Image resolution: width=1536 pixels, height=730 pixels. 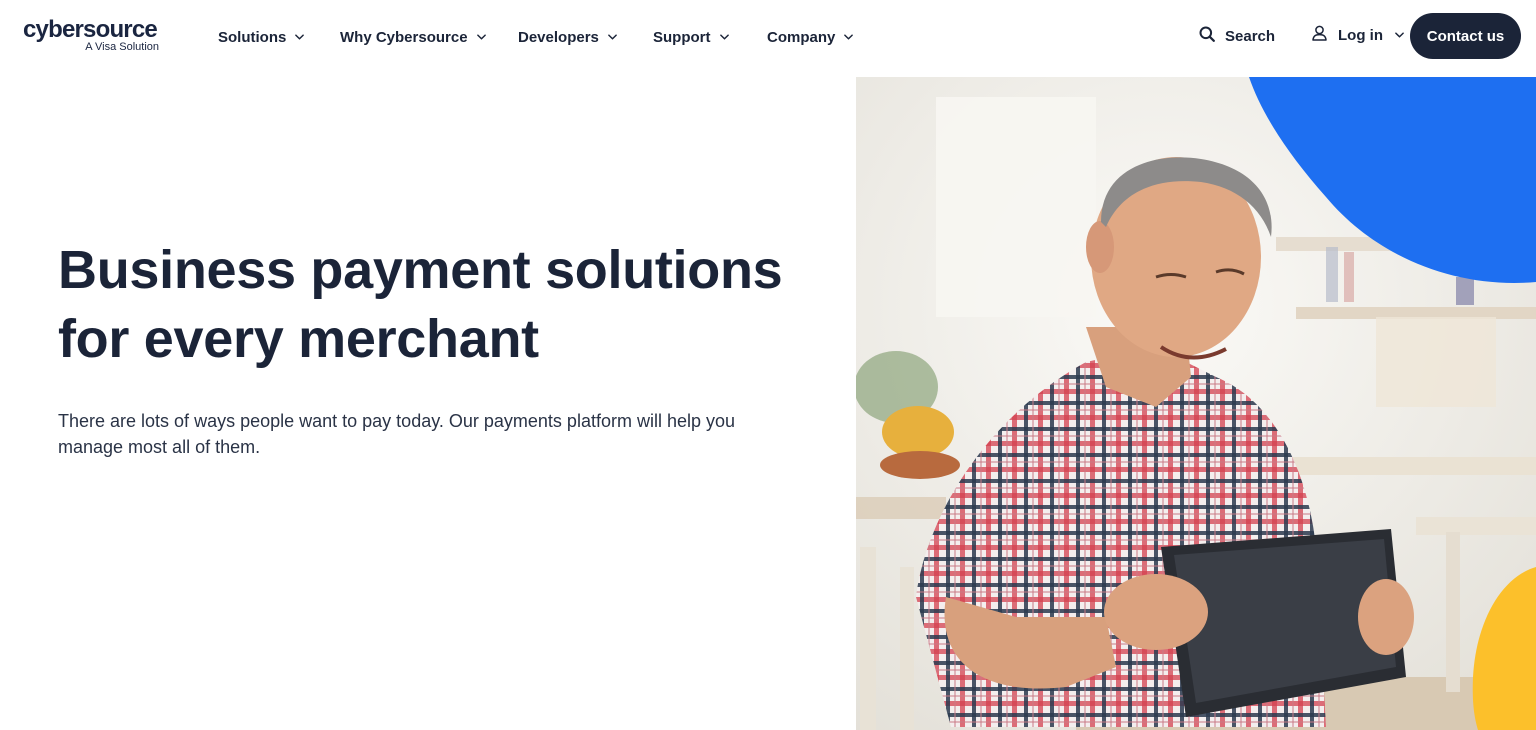 What do you see at coordinates (558, 37) in the screenshot?
I see `nav-item-label: Developers` at bounding box center [558, 37].